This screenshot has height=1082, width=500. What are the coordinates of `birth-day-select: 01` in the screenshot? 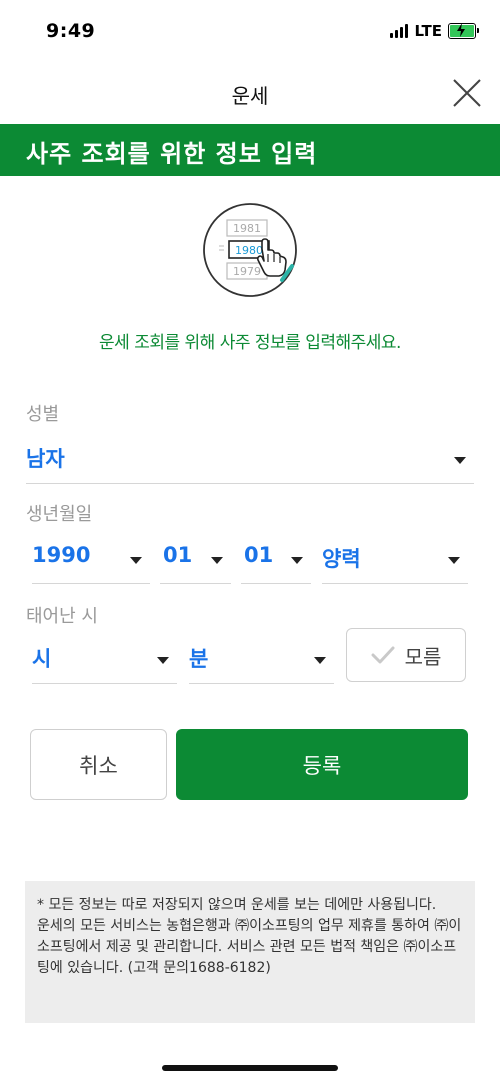 It's located at (276, 560).